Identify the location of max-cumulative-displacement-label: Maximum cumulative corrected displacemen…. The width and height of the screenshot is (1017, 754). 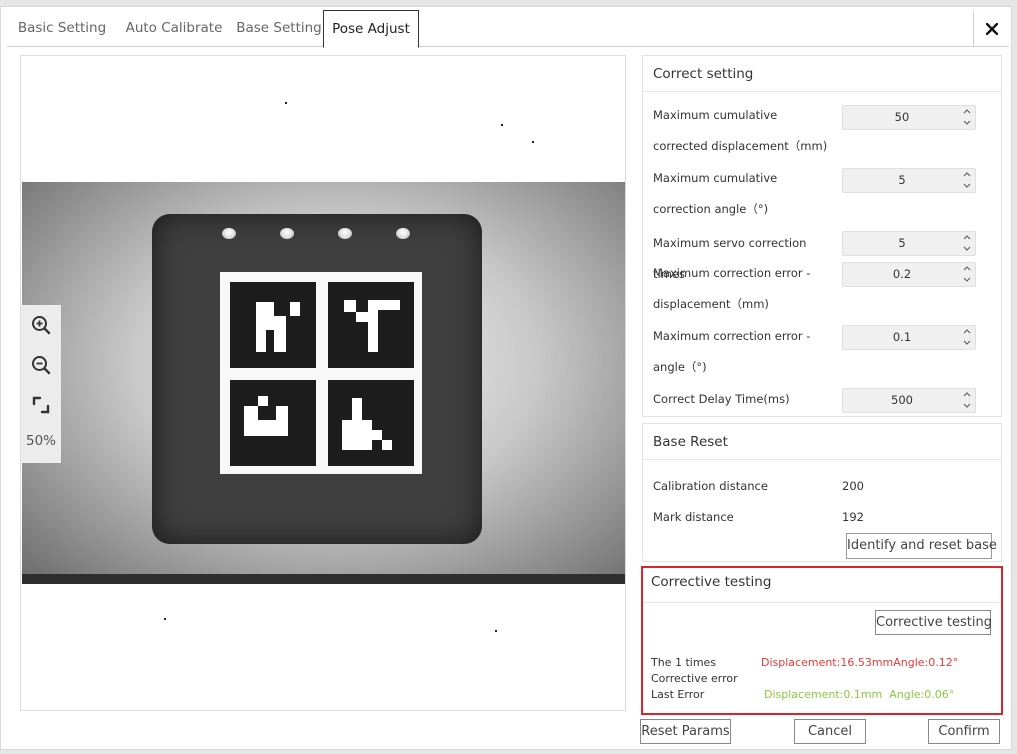
(740, 130).